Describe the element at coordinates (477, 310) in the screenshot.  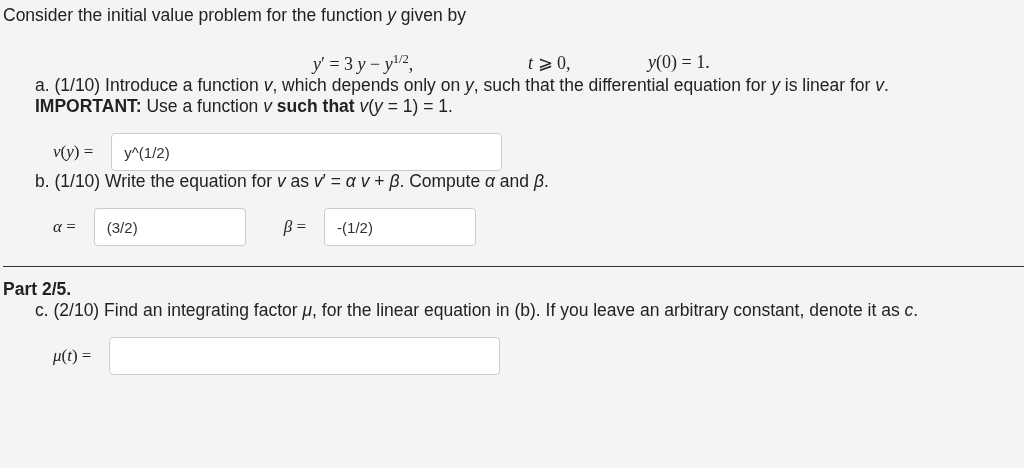
I see `question-text: c. (2/10) Find an integrating factor μ, for the linear equation in (b). If you leave an arbitrary constant, denote it as c.` at that location.